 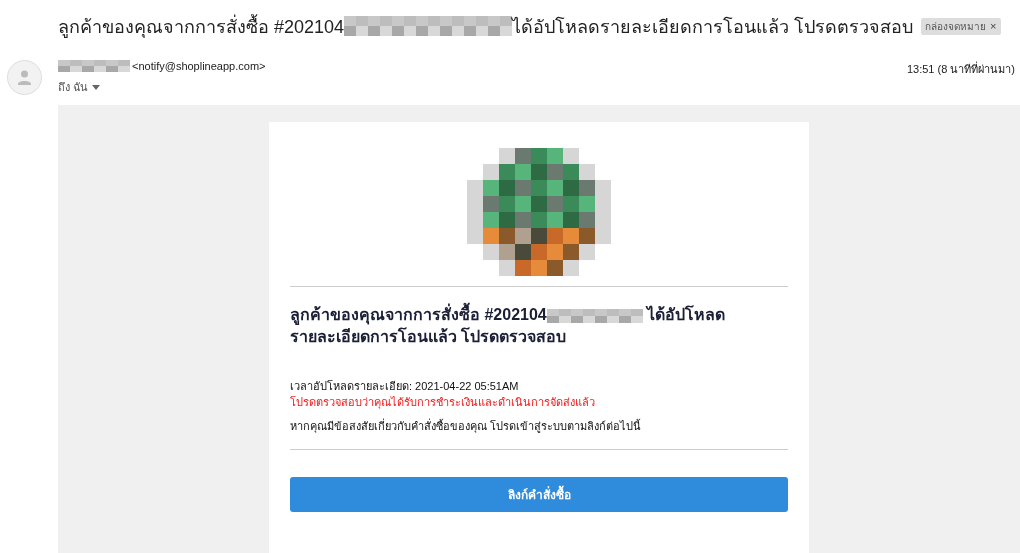 I want to click on email-subject: ได้อัปโหลดรายละเอียดการโอนแล้ว โปรดตรวจสอบ, so click(x=713, y=27).